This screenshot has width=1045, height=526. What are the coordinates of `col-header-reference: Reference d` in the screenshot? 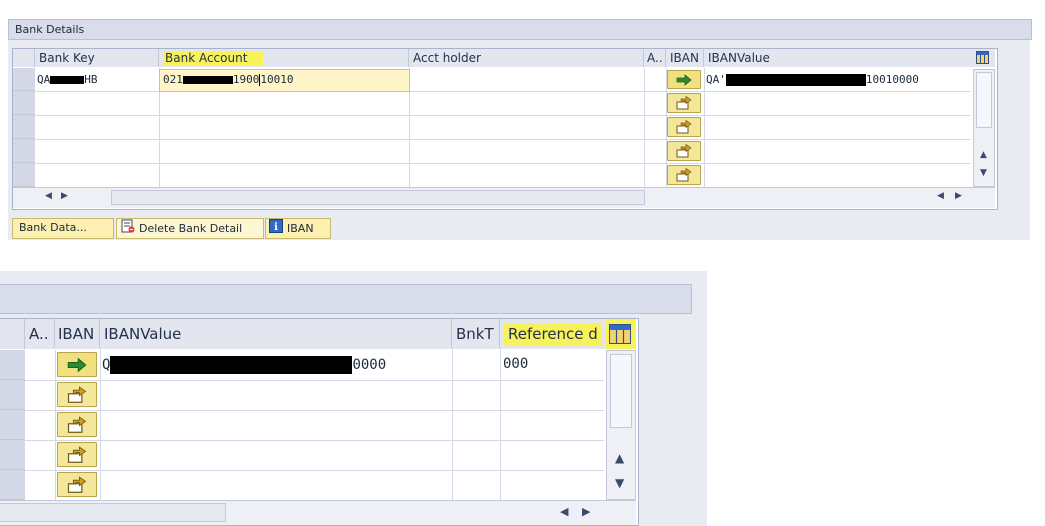 It's located at (553, 334).